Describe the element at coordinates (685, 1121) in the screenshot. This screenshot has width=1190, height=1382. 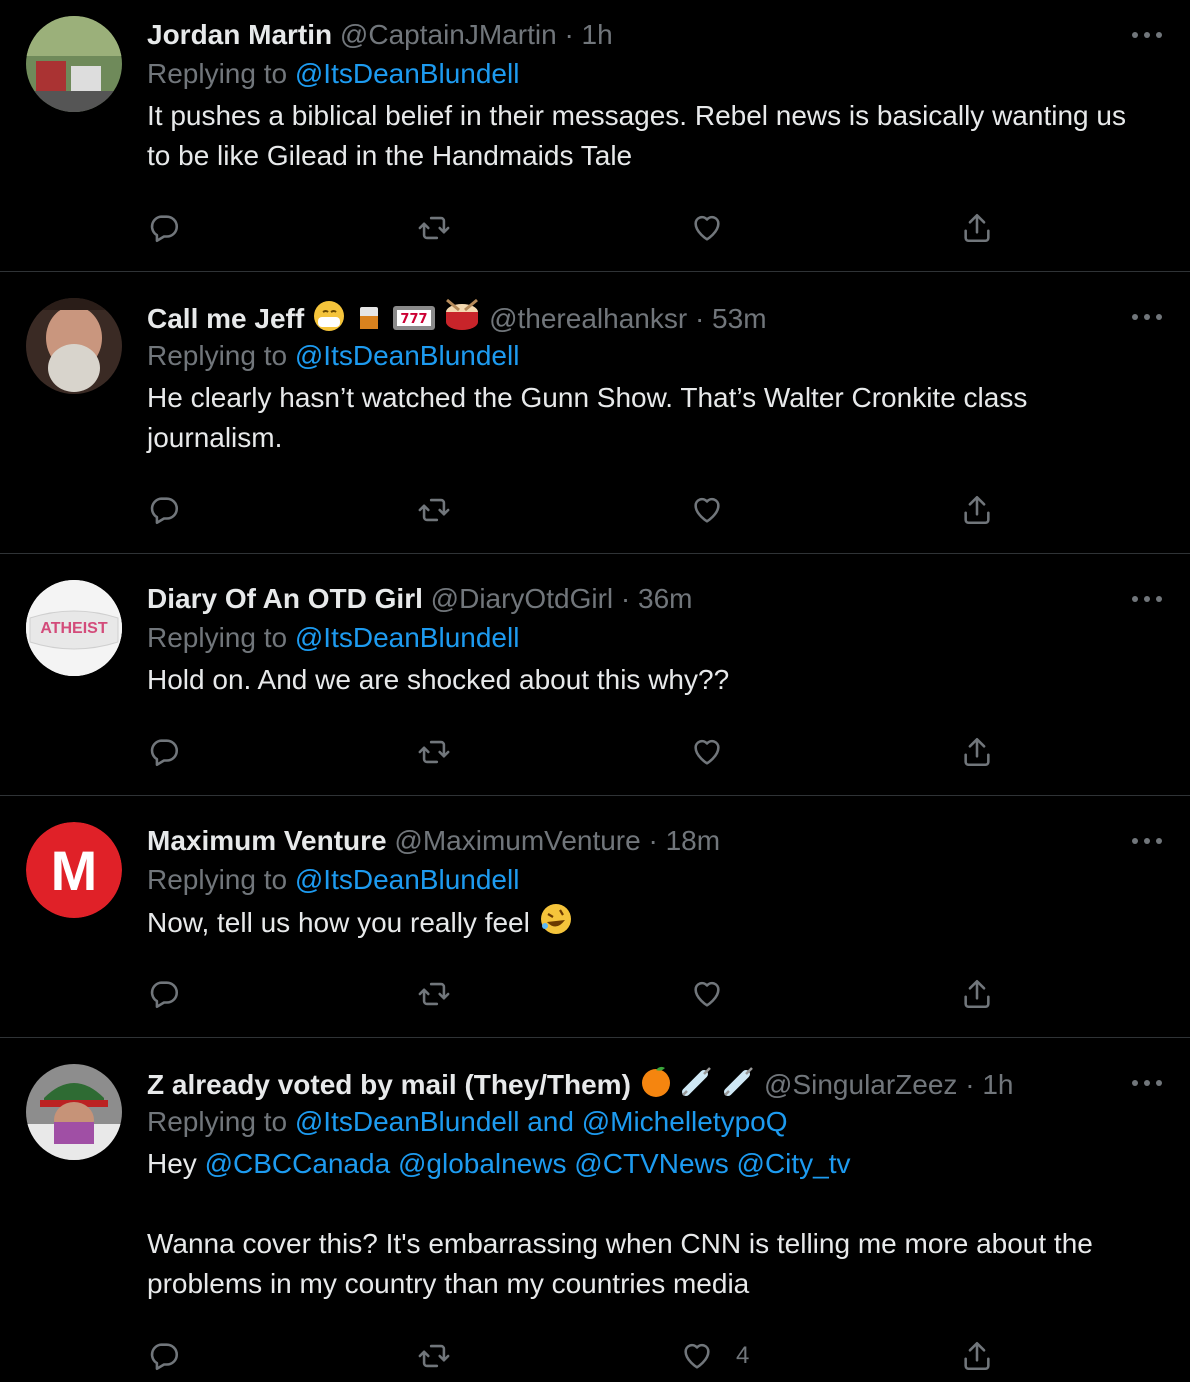
I see `mention-link: @MichelletypoQ` at that location.